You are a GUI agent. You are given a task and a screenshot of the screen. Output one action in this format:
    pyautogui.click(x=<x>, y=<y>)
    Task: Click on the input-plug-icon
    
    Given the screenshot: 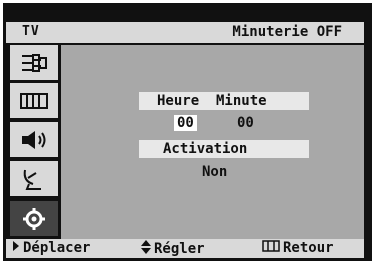 What is the action you would take?
    pyautogui.click(x=34, y=63)
    